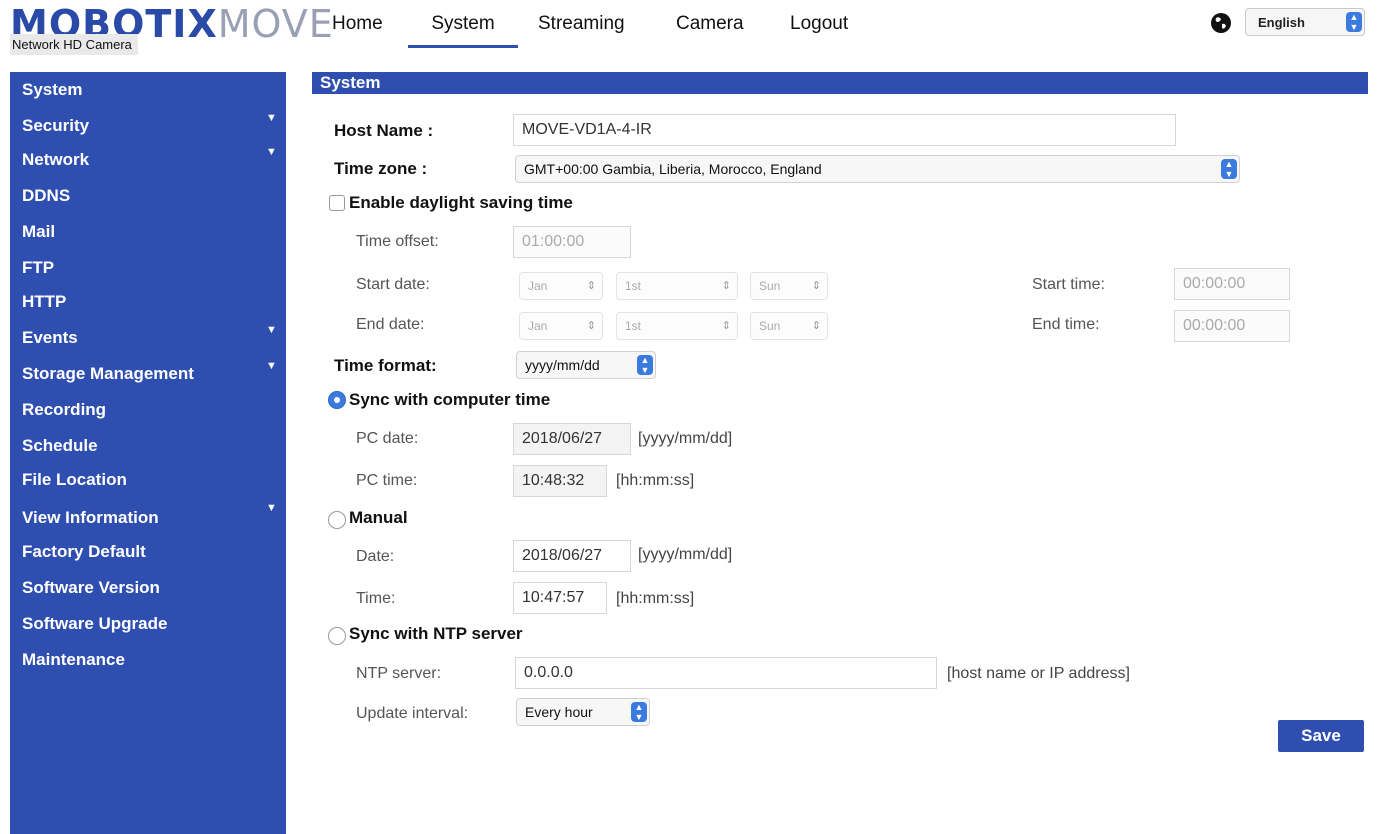  What do you see at coordinates (463, 30) in the screenshot?
I see `nav-system: System` at bounding box center [463, 30].